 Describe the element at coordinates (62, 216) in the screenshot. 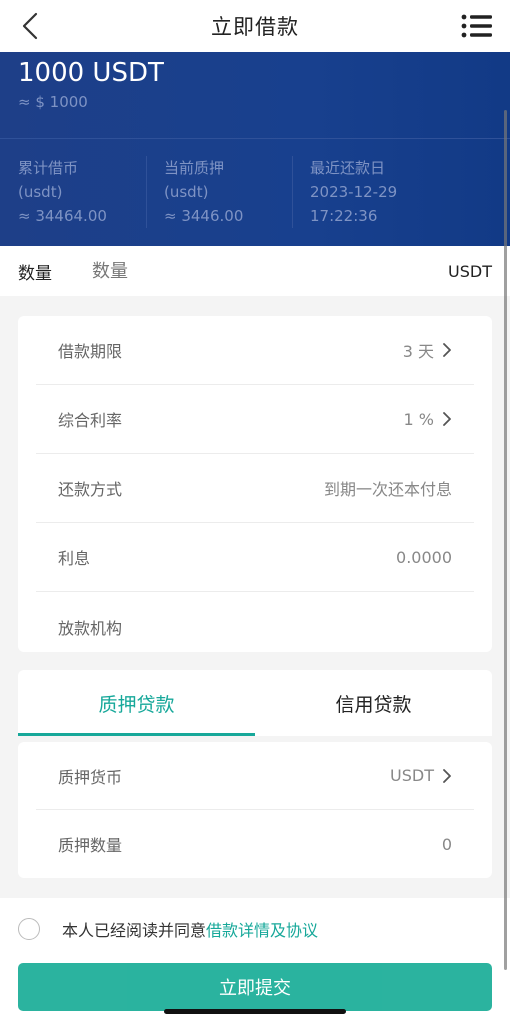

I see `stat-value: ≈ 34464.00` at that location.